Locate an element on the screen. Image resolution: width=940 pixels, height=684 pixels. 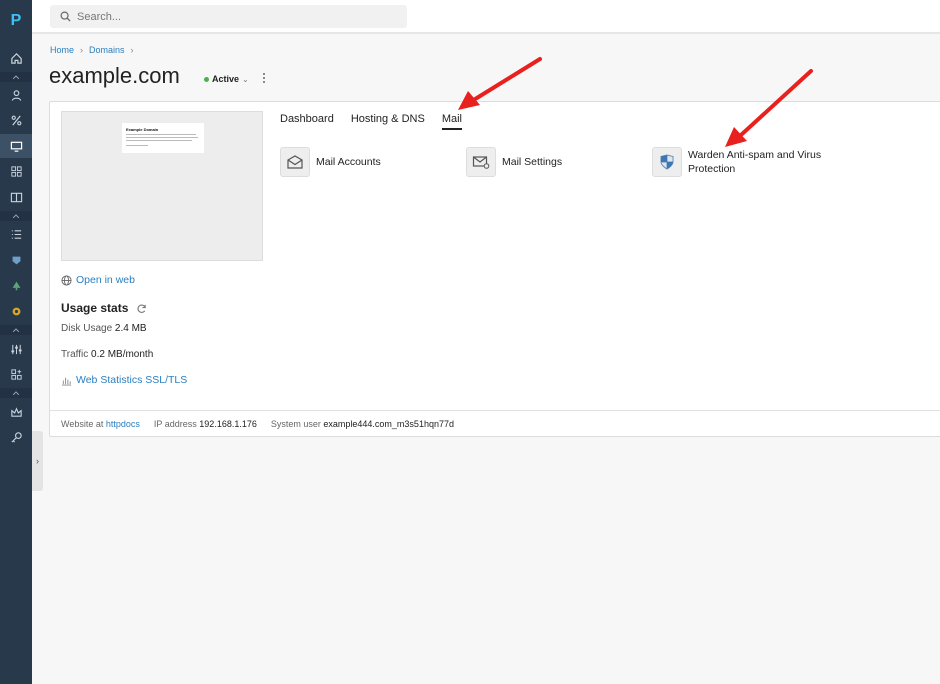
system-user-label: System user is located at coordinates (295, 424).